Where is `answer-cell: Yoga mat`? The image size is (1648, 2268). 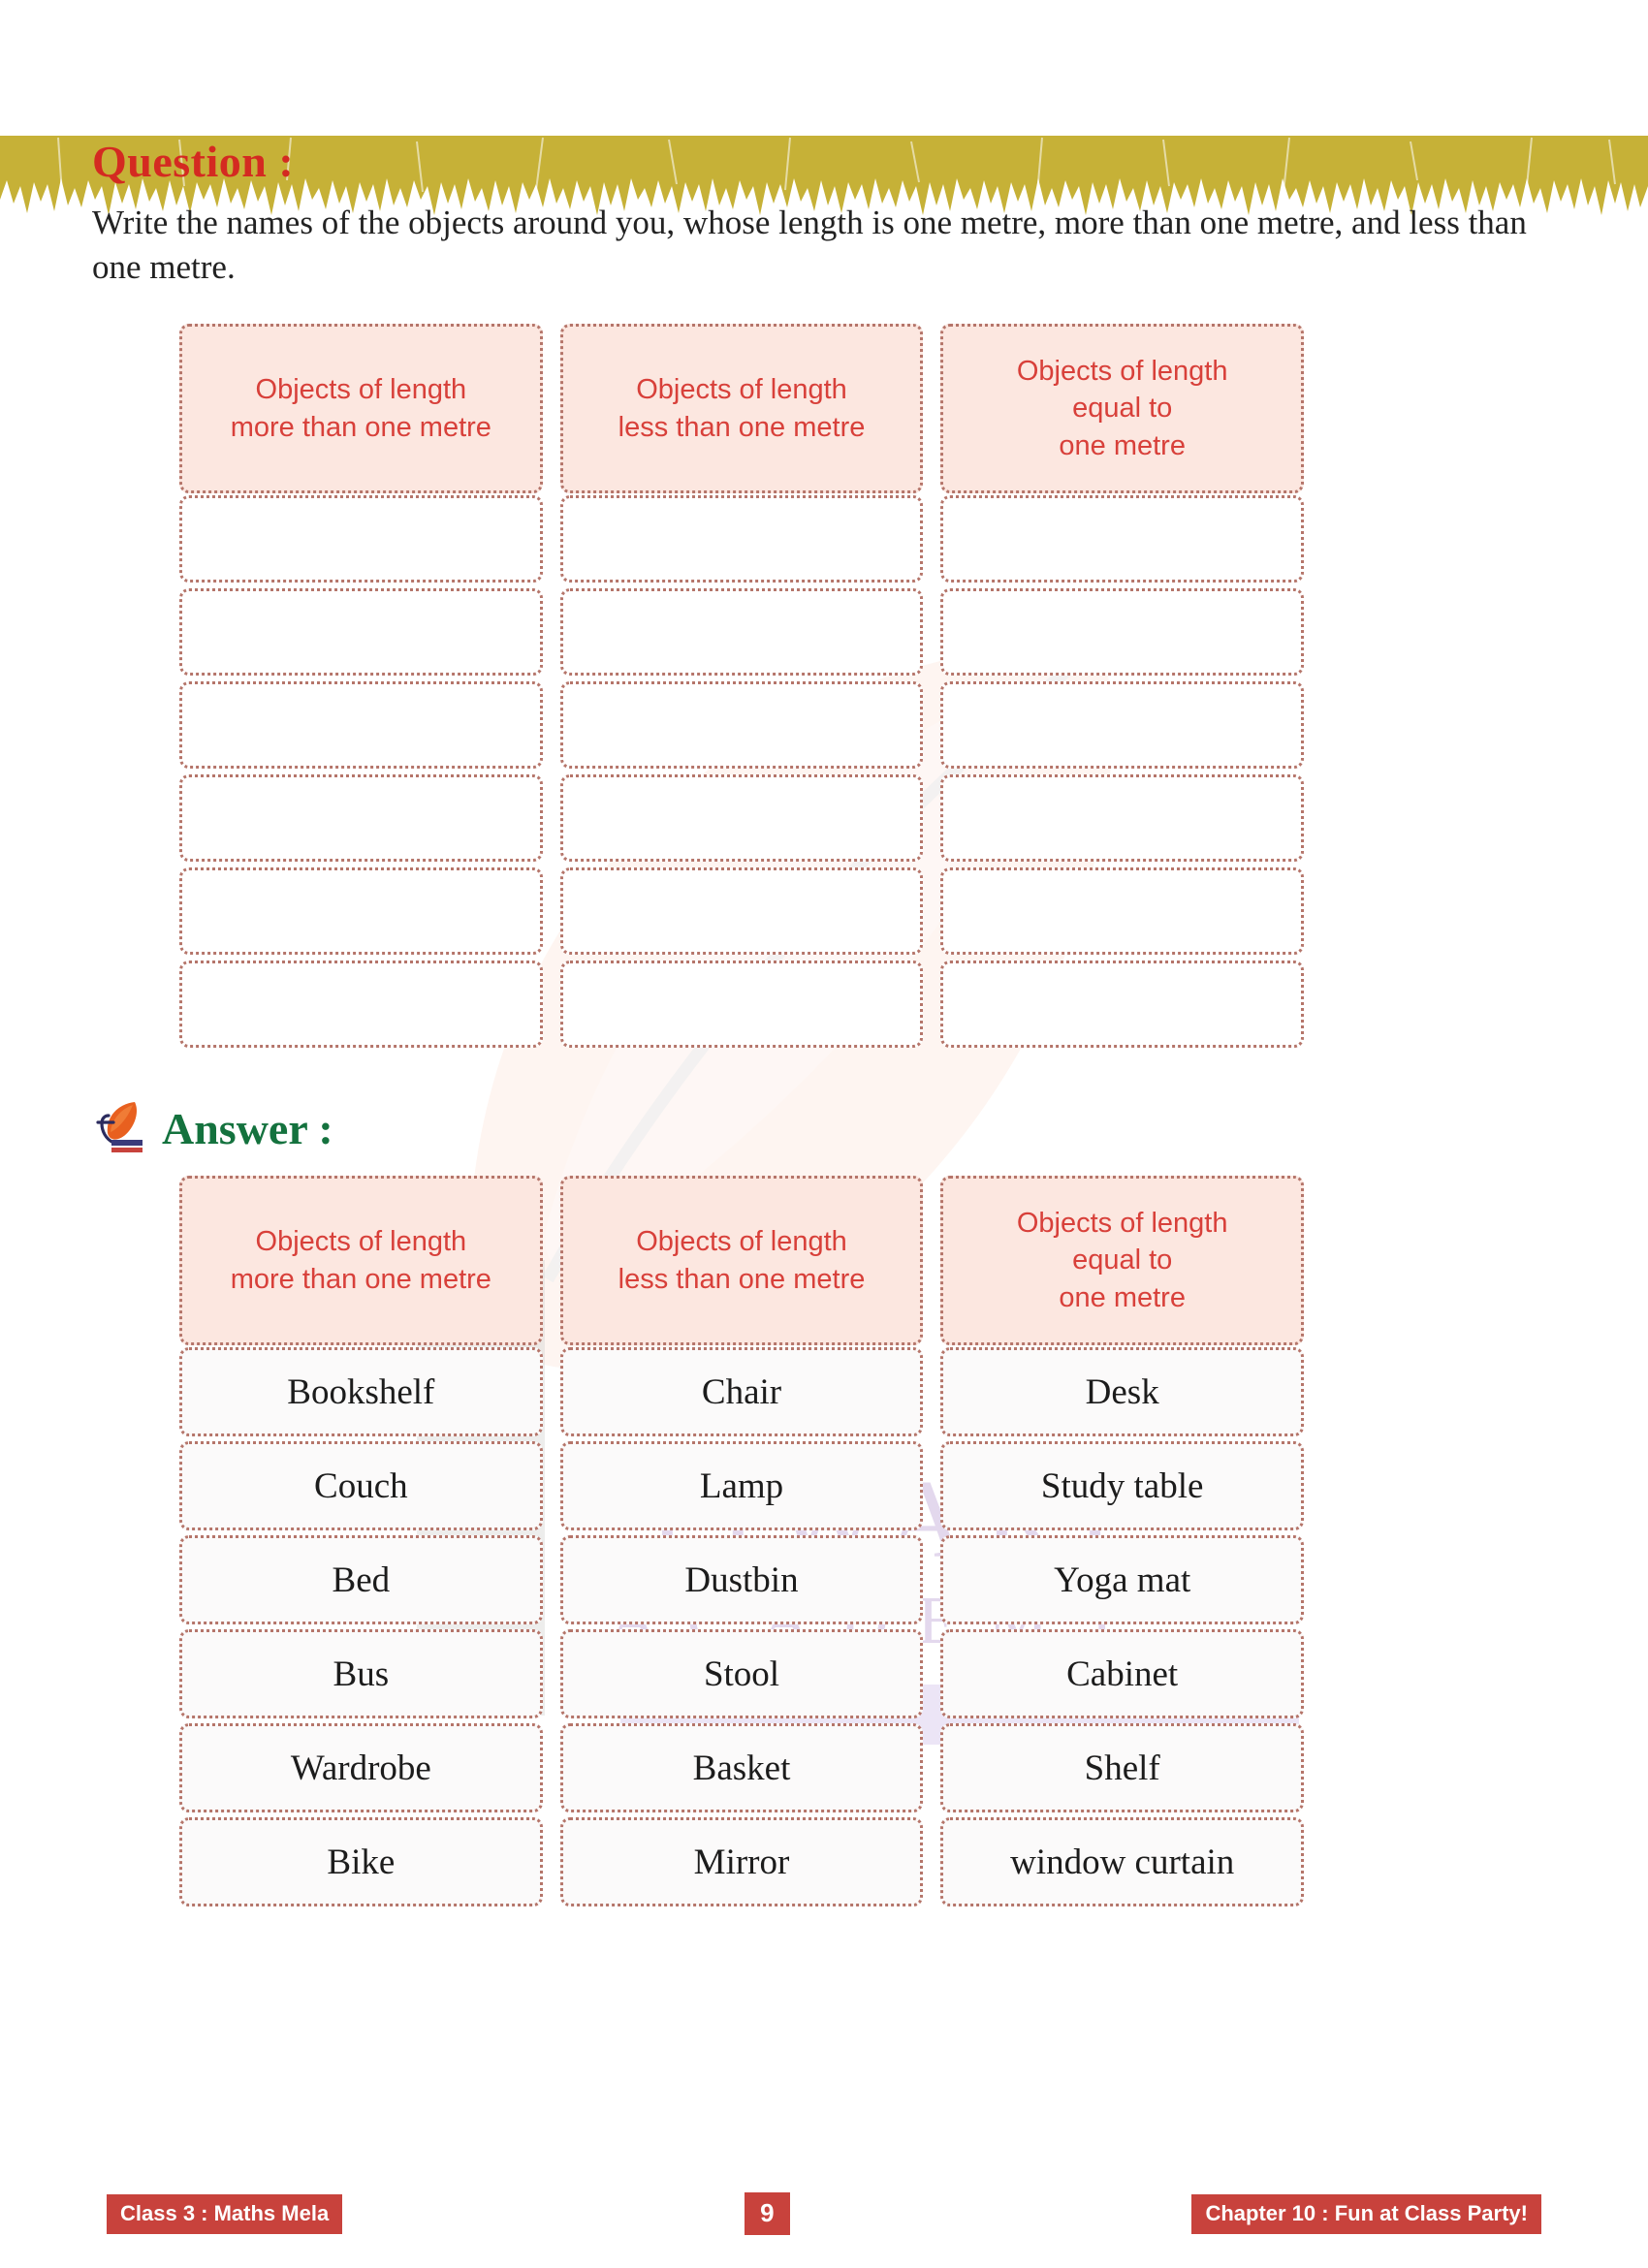 answer-cell: Yoga mat is located at coordinates (1122, 1580).